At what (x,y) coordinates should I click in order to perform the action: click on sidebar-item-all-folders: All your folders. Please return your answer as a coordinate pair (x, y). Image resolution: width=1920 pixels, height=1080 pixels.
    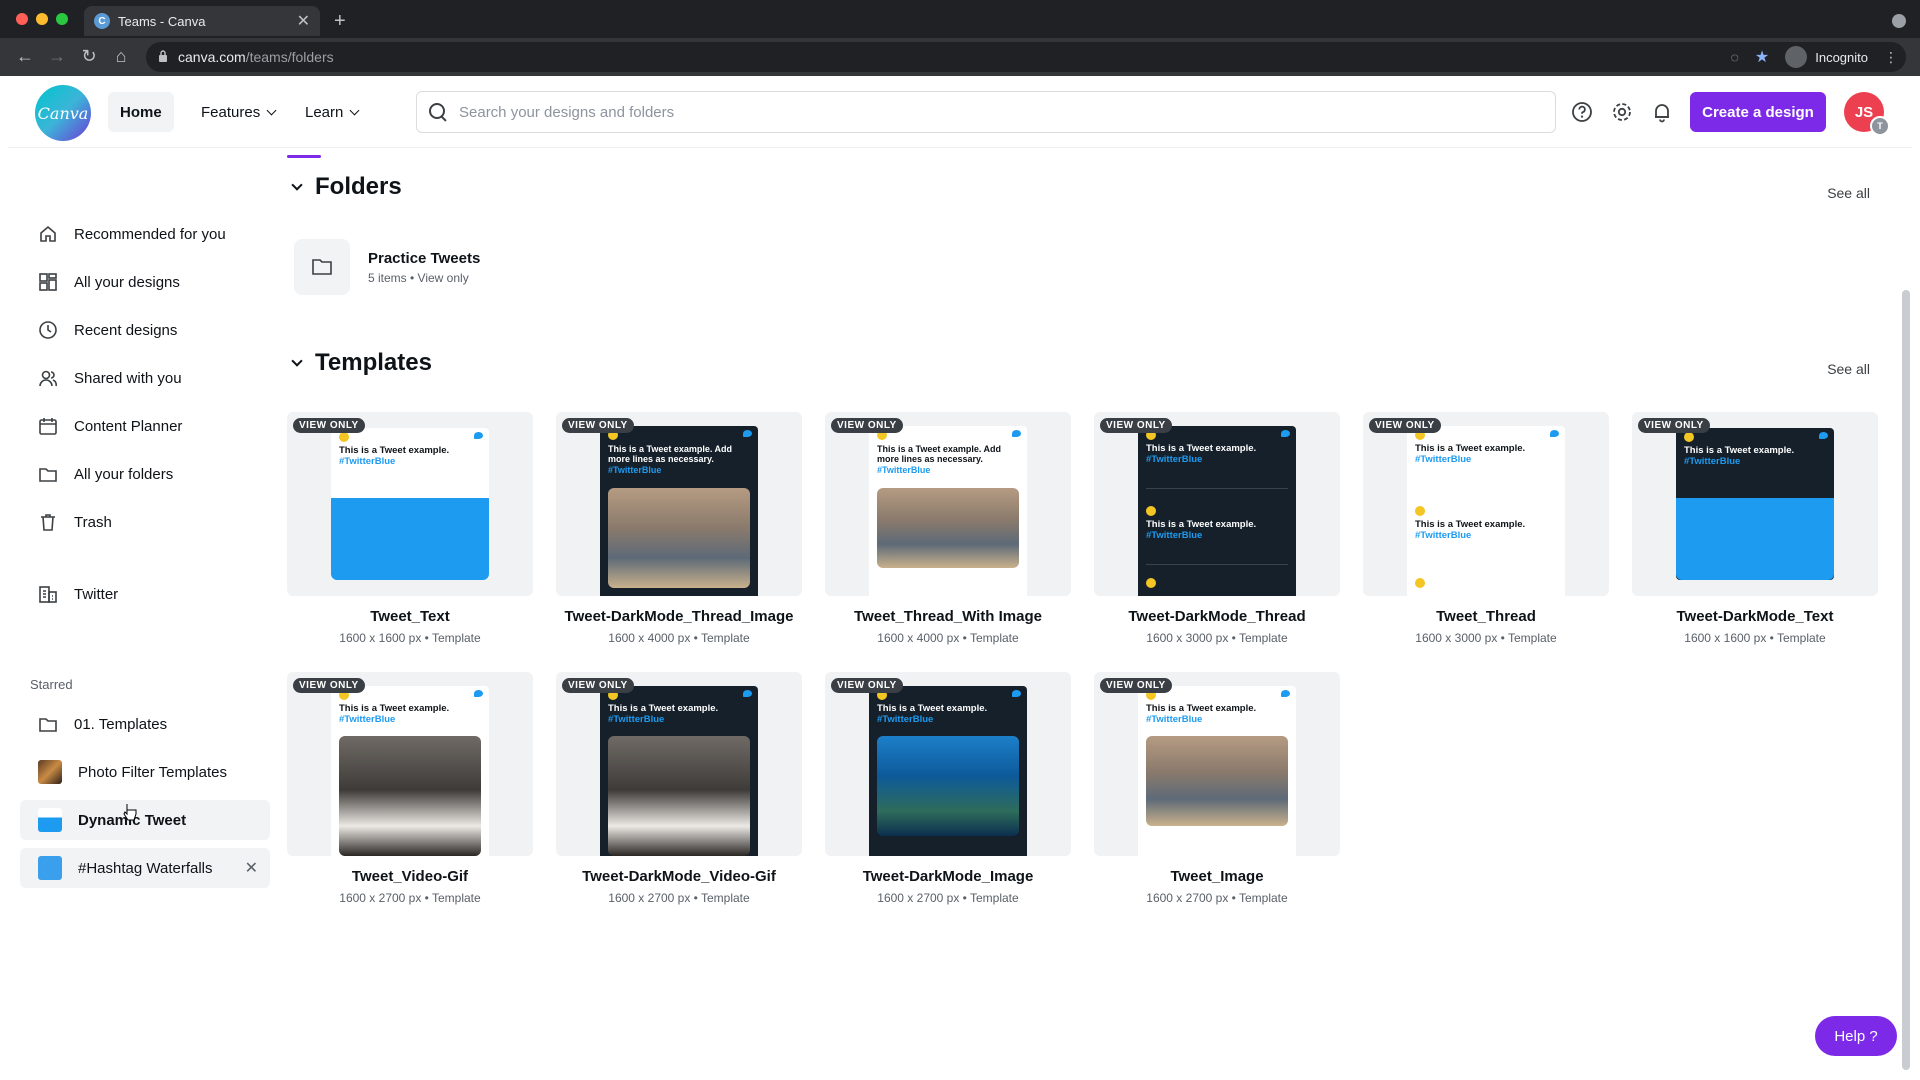
    Looking at the image, I should click on (145, 474).